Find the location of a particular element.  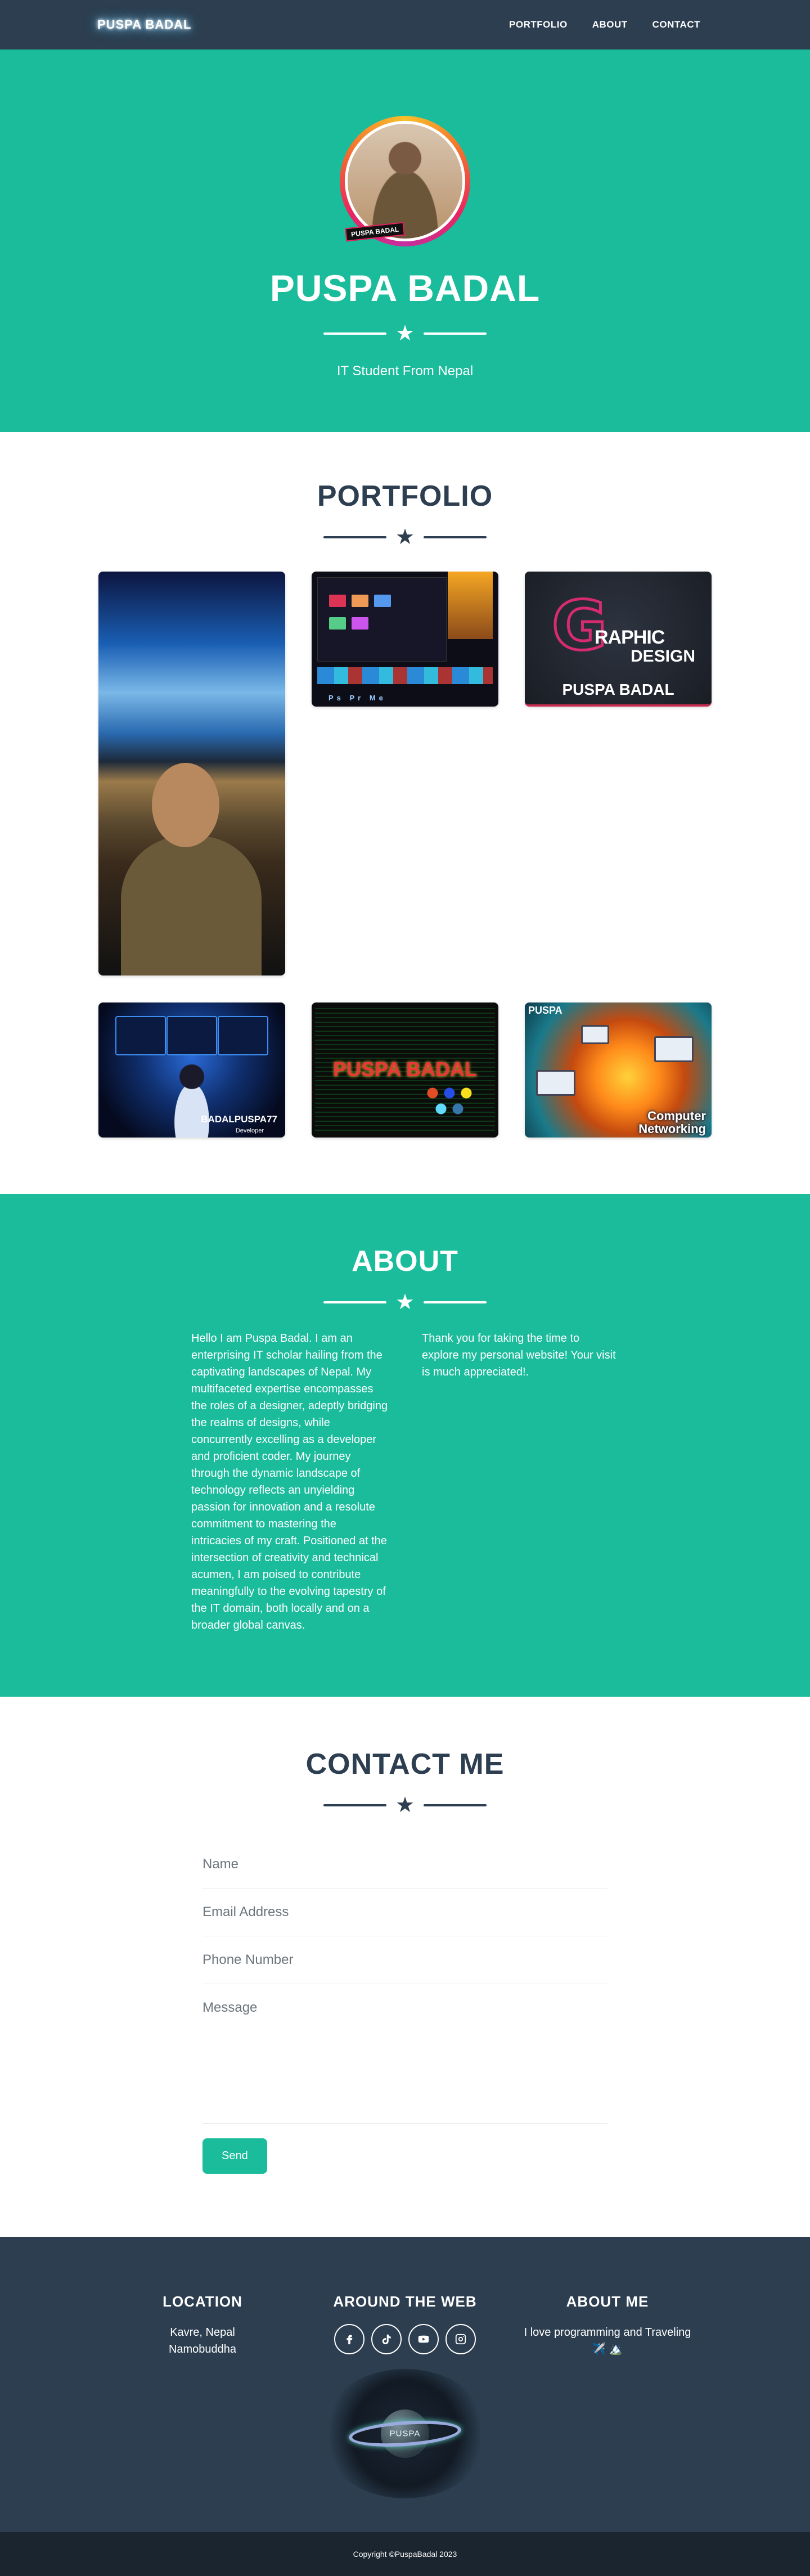

tech-logos is located at coordinates (449, 1101).